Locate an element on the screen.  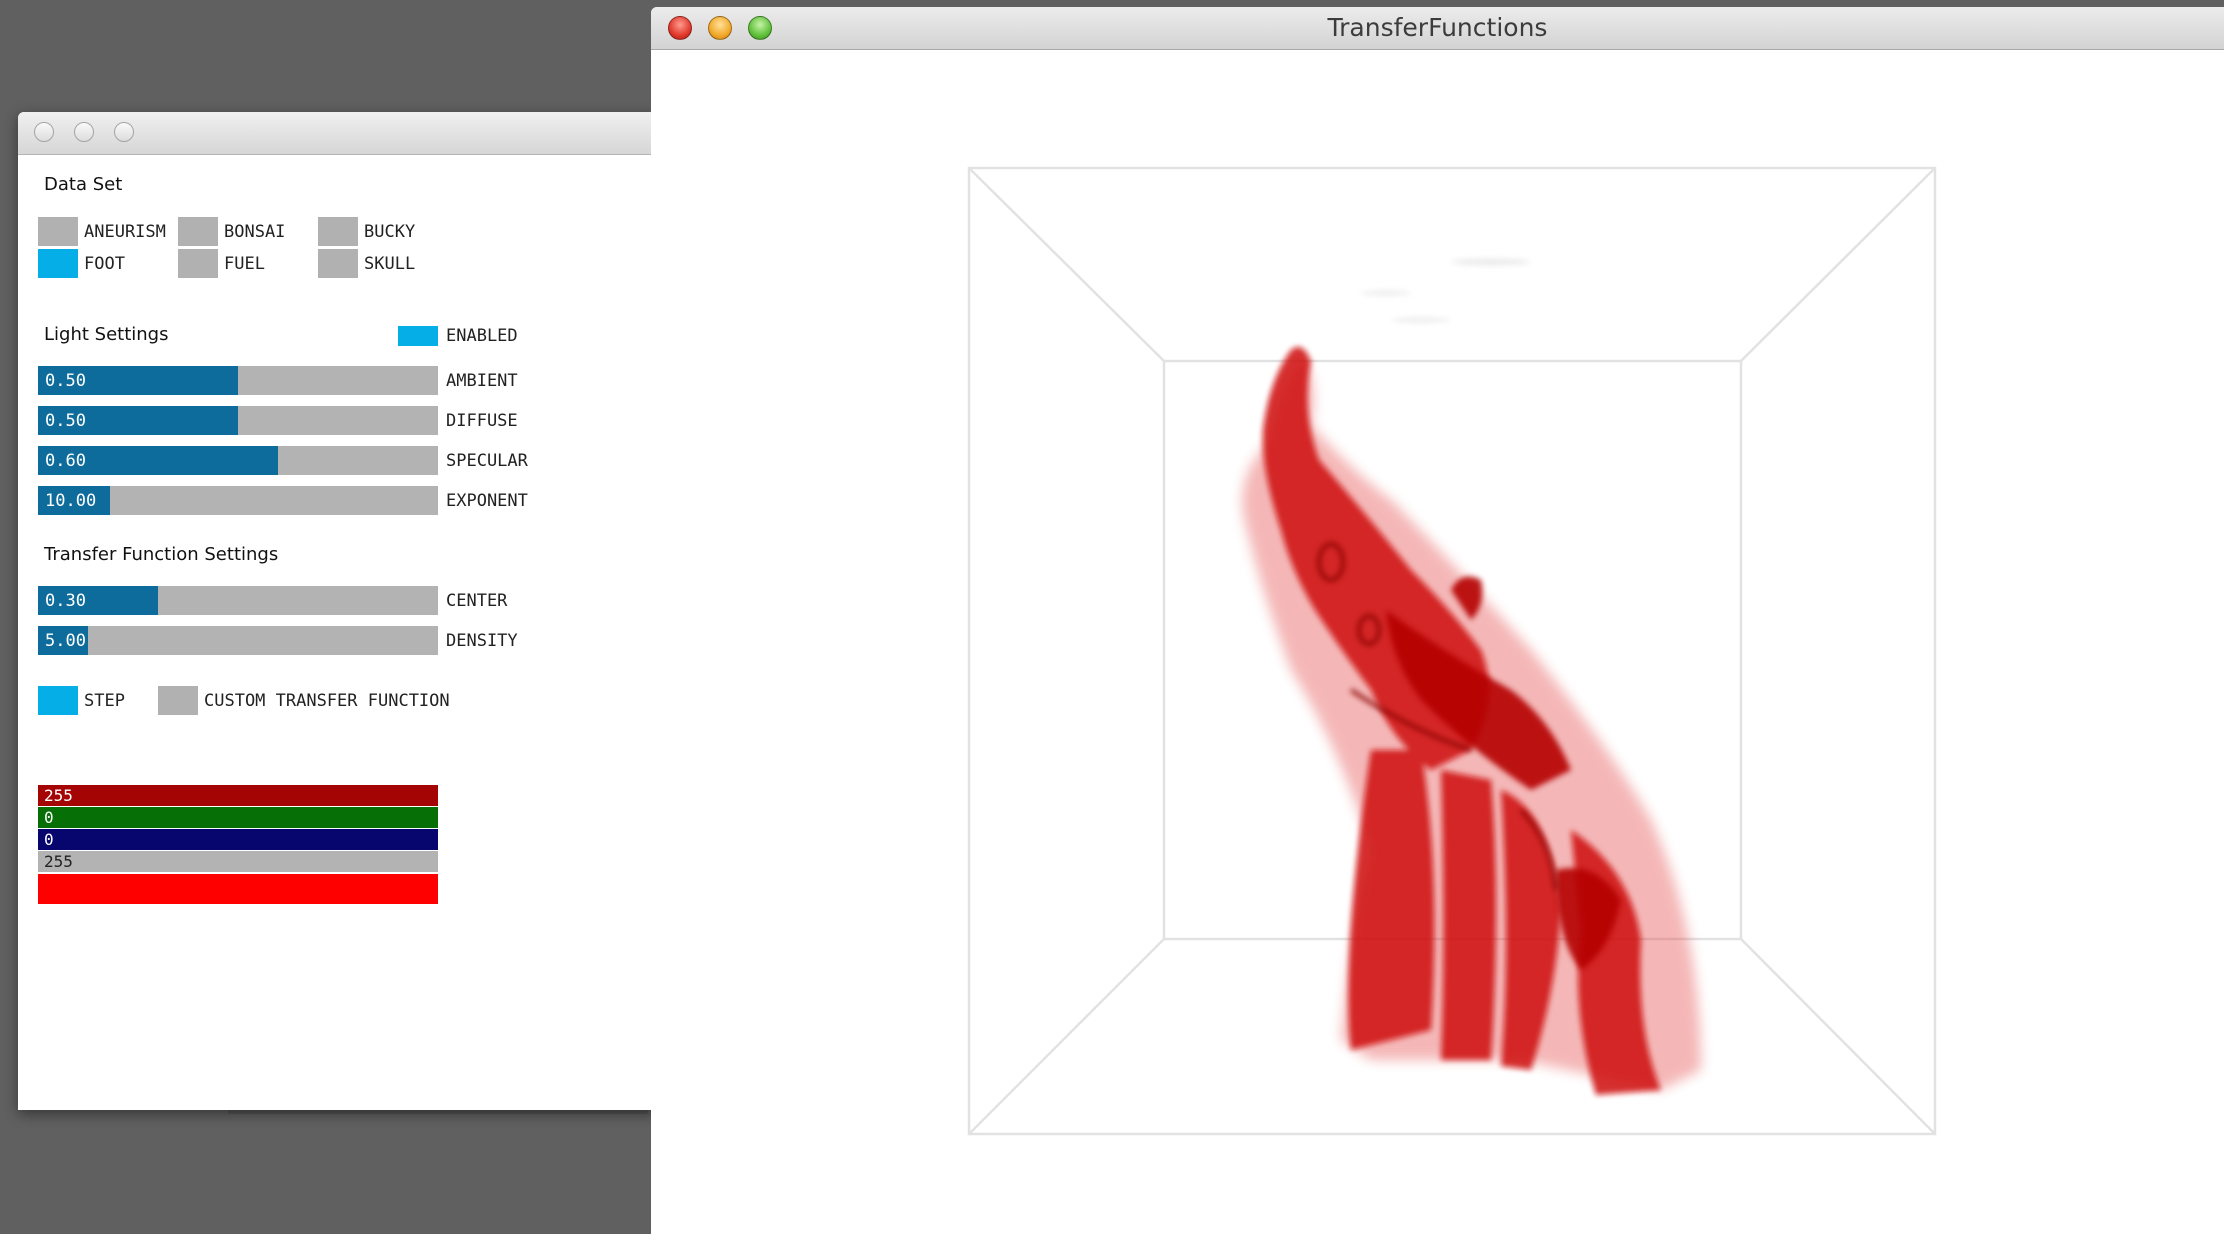
transfer-function-heading: Transfer Function Settings is located at coordinates (161, 554).